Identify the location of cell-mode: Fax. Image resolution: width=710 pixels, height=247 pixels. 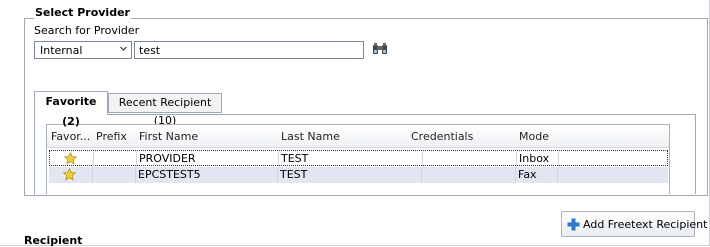
(527, 174).